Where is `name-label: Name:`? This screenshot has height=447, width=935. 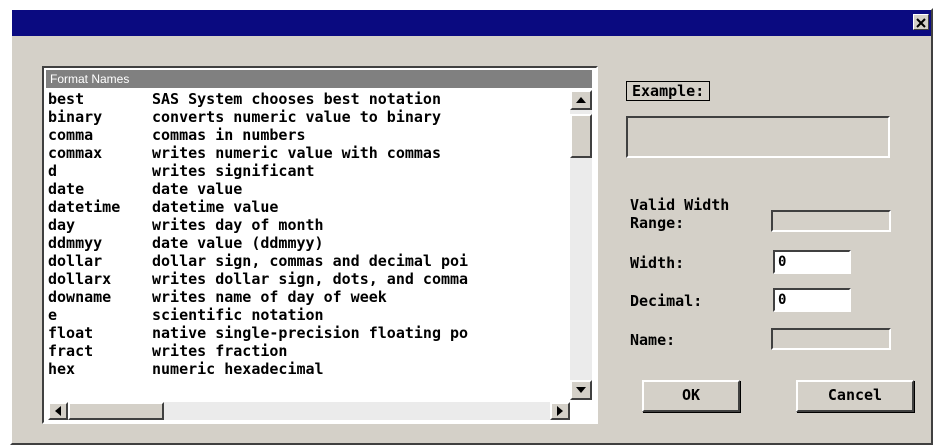
name-label: Name: is located at coordinates (653, 340).